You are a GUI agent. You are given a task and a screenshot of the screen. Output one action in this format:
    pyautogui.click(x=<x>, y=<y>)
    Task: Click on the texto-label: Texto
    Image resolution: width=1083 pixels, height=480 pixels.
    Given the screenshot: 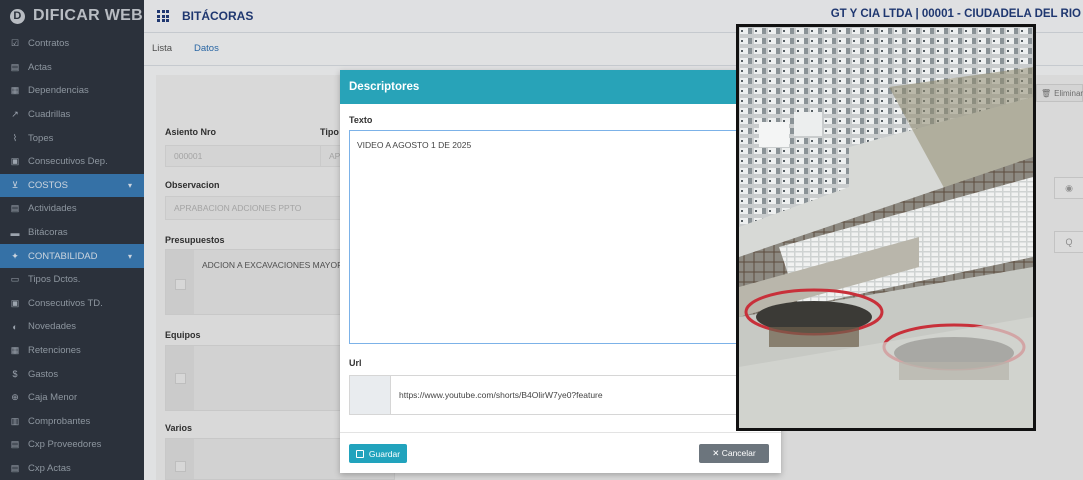 What is the action you would take?
    pyautogui.click(x=361, y=120)
    